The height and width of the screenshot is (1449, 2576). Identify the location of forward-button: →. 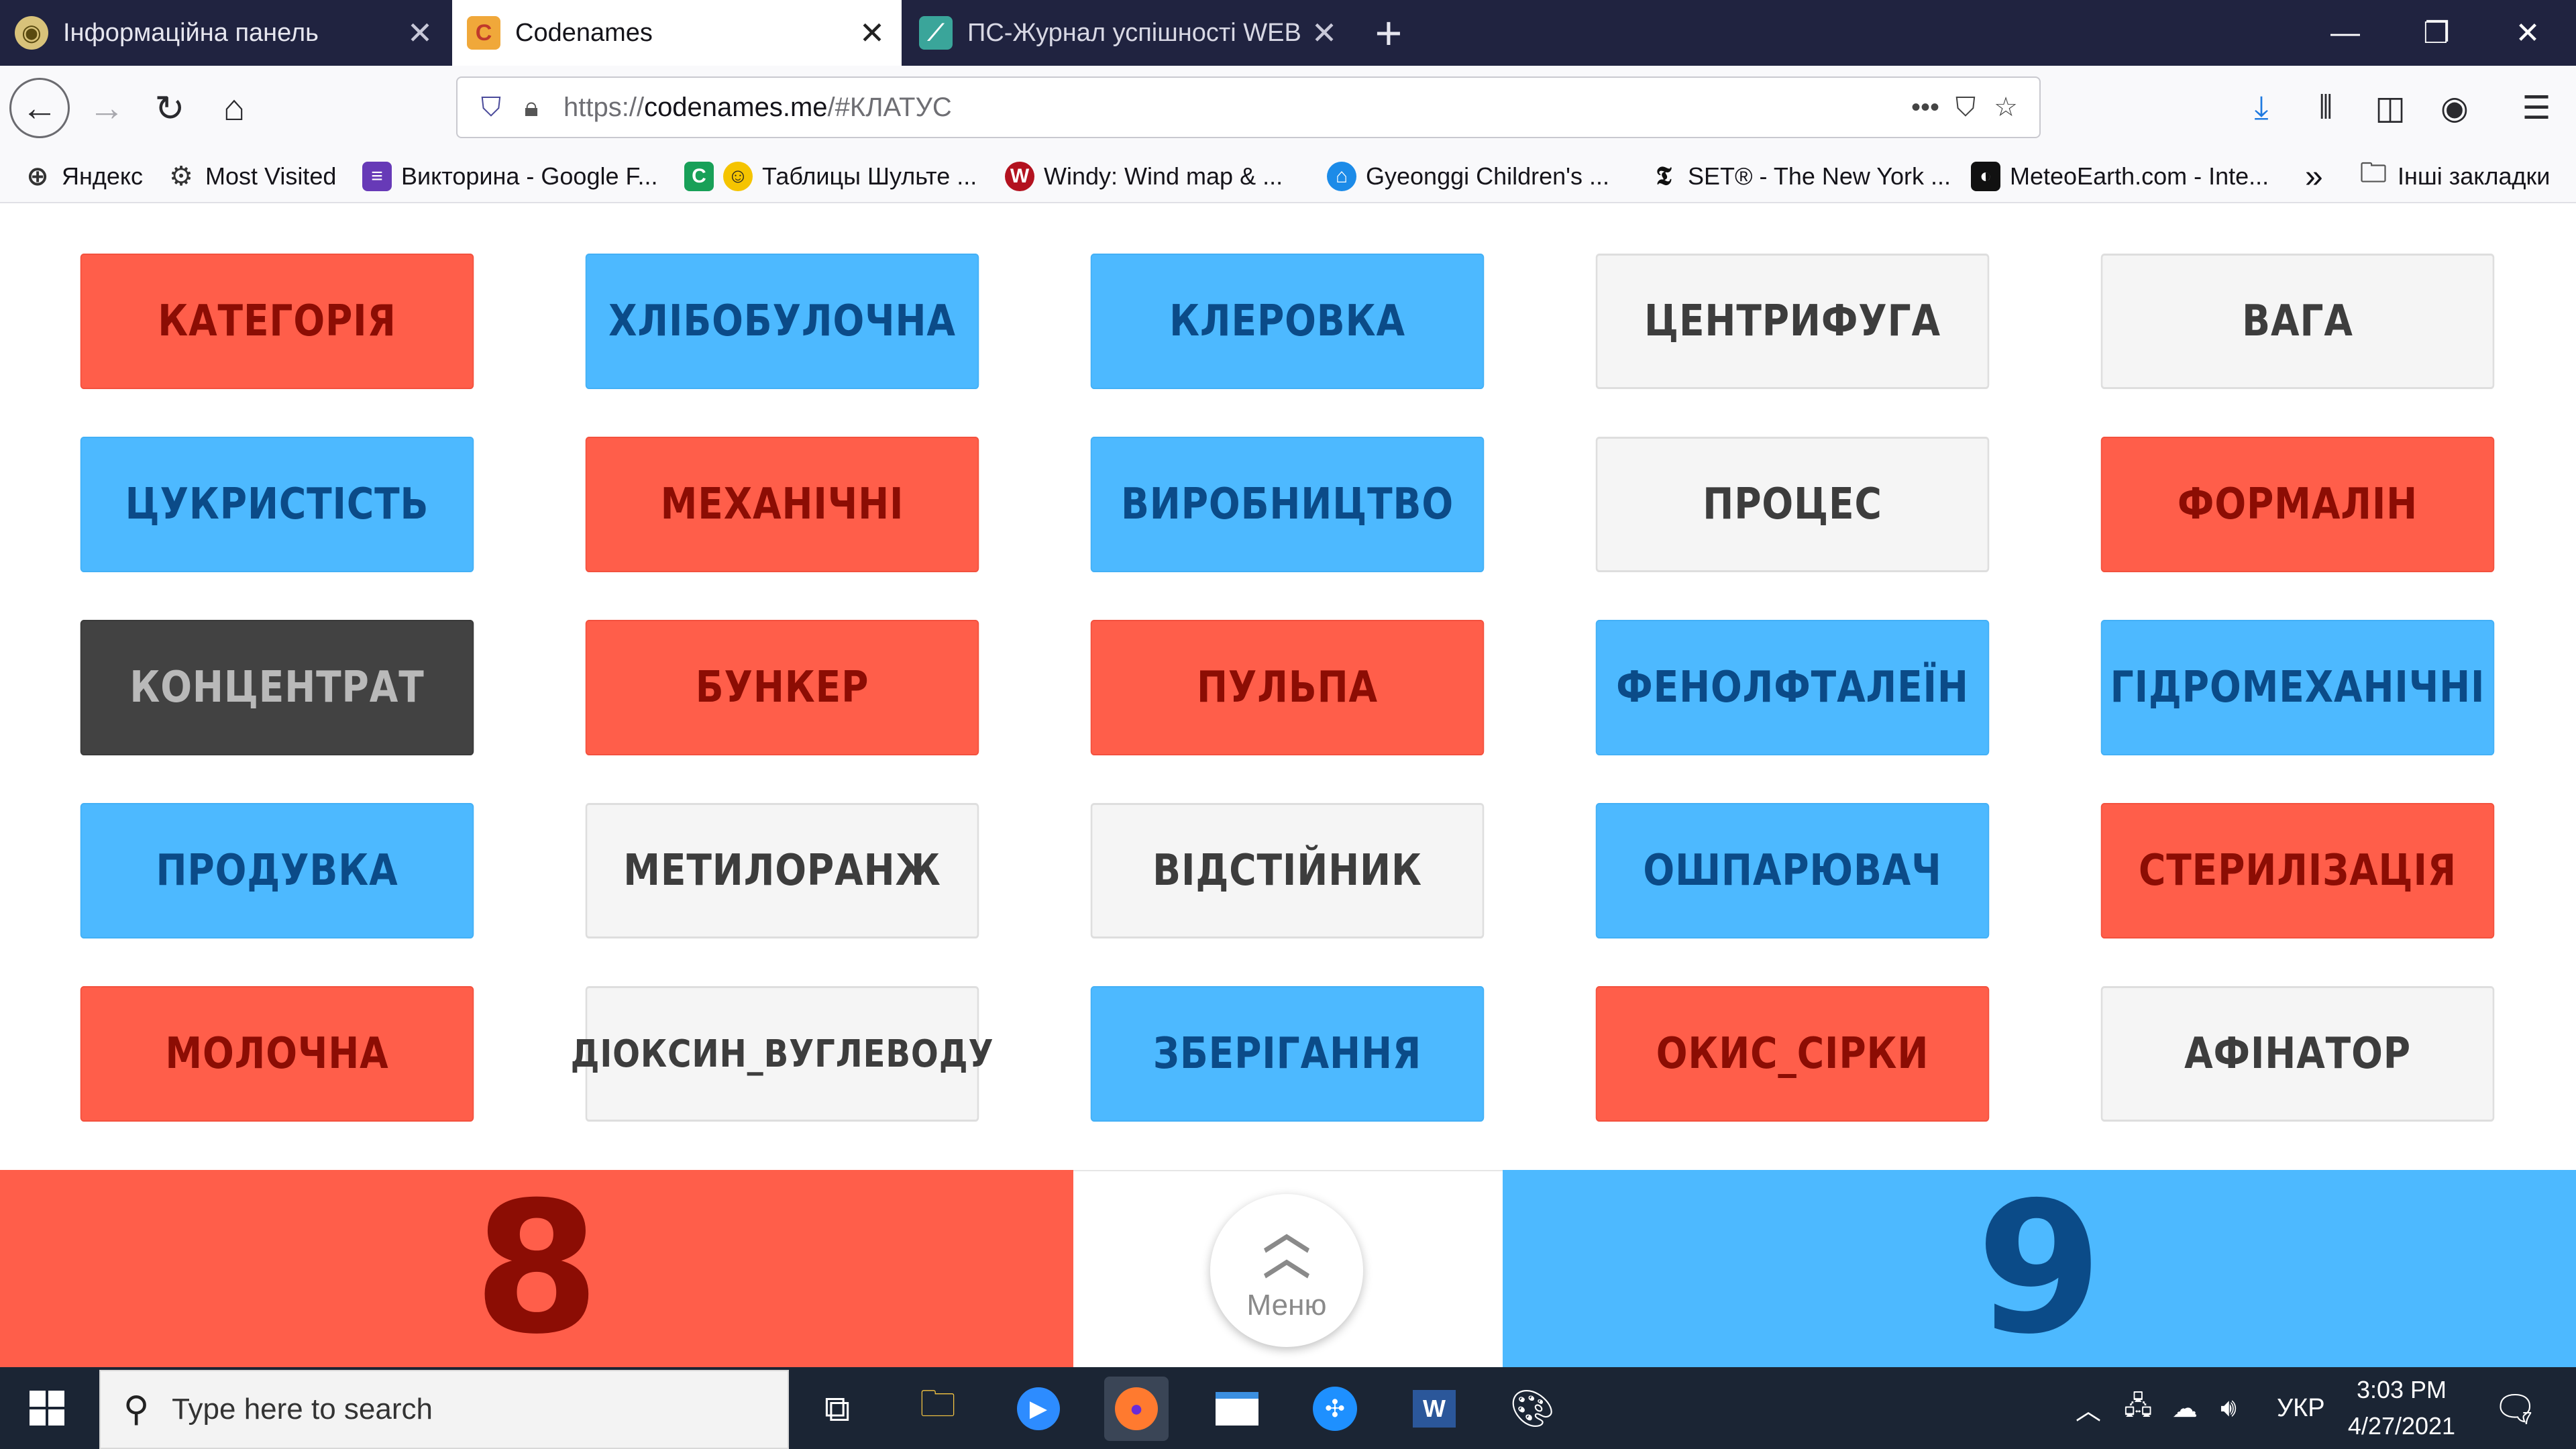
(106, 108).